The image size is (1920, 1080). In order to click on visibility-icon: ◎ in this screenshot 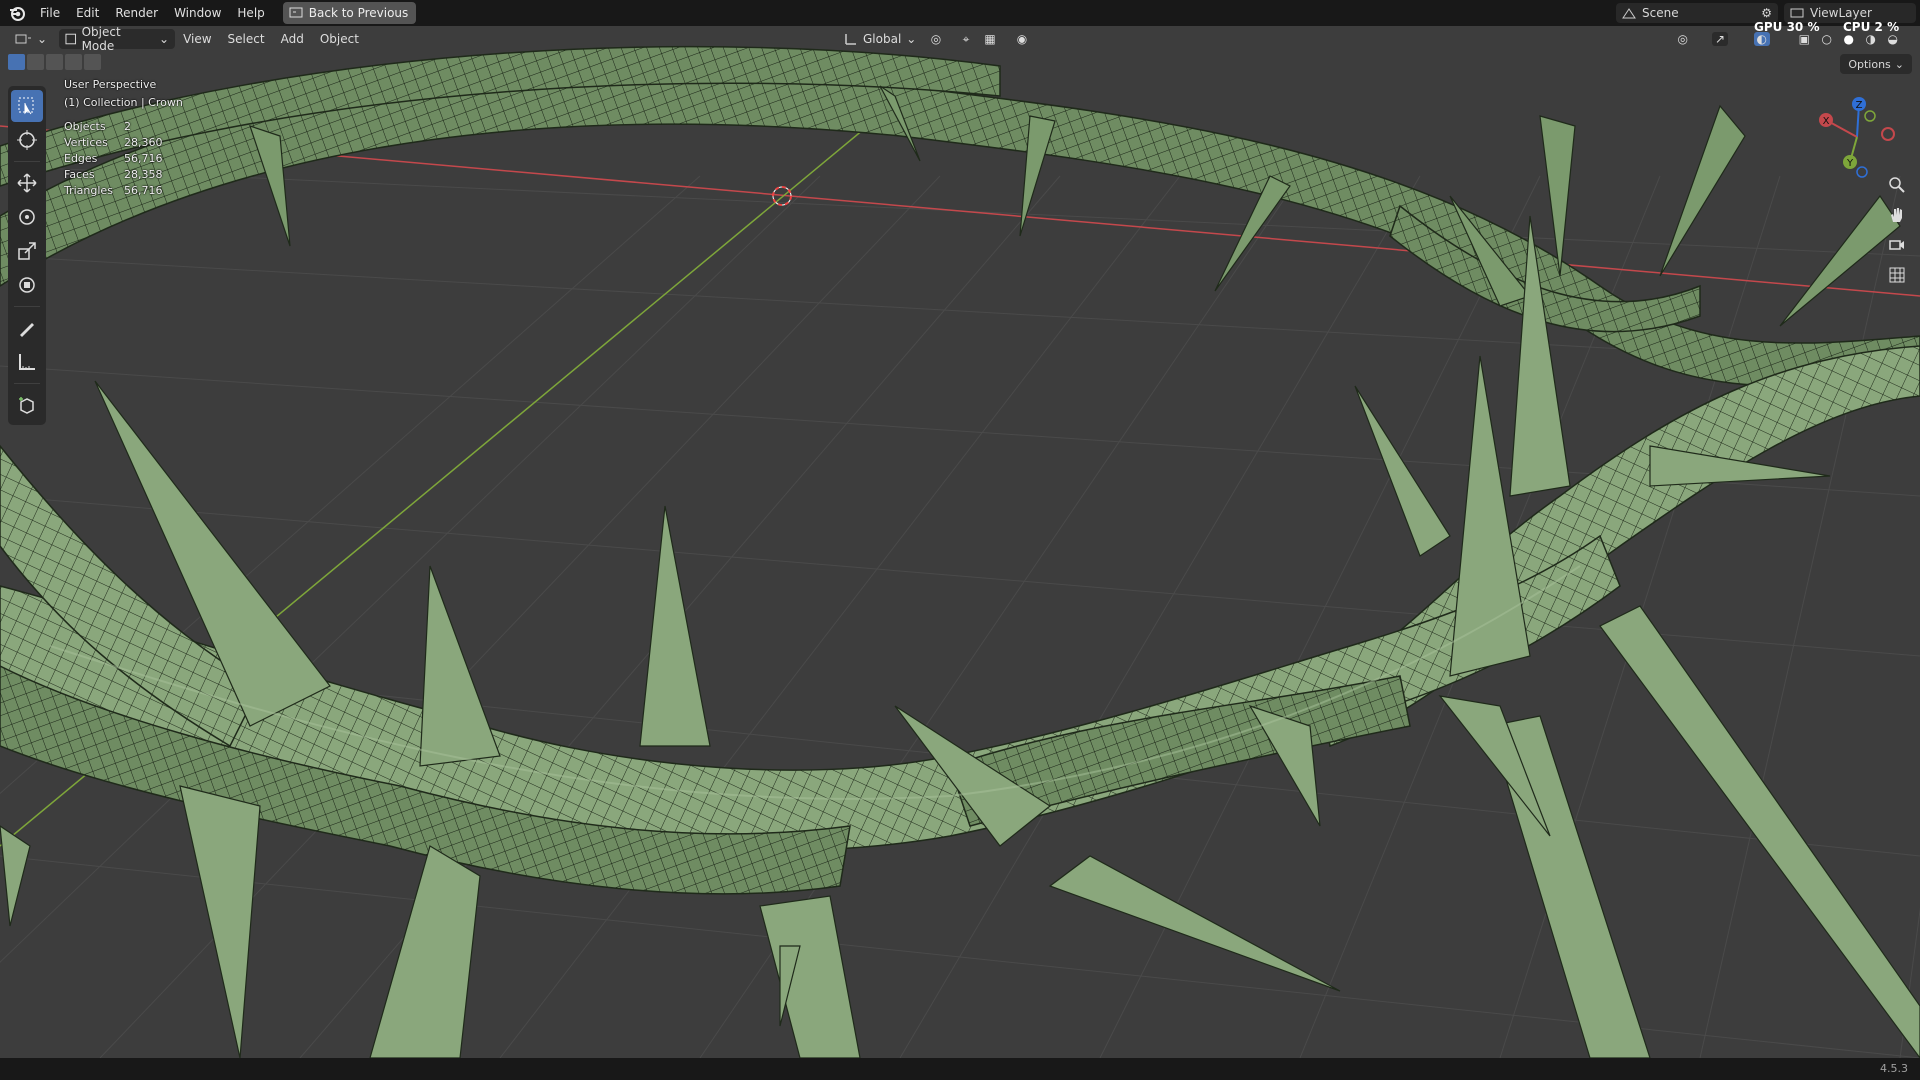, I will do `click(1683, 39)`.